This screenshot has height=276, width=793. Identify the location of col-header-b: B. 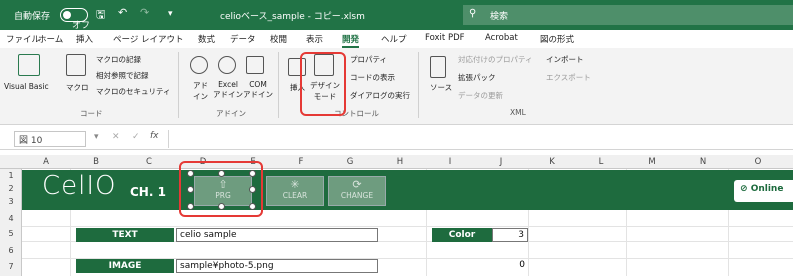
(96, 162).